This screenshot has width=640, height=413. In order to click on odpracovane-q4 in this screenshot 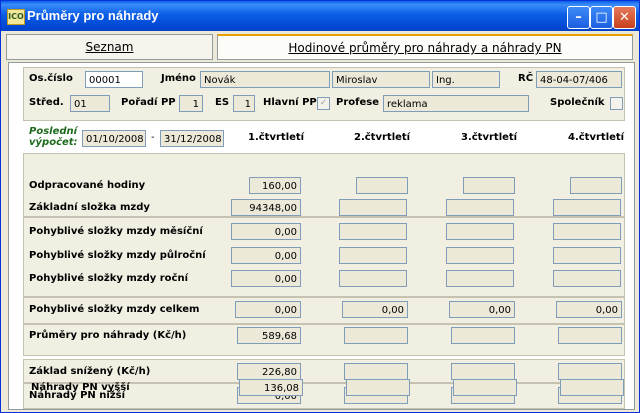, I will do `click(596, 185)`.